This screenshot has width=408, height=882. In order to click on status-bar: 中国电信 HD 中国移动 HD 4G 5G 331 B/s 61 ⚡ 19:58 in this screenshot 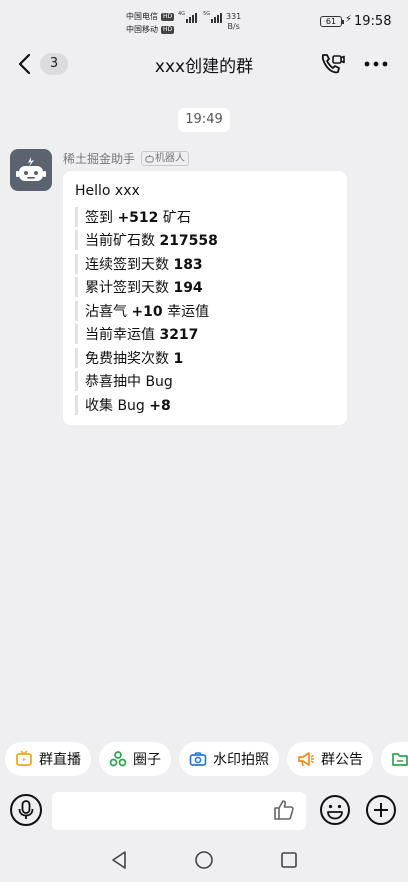, I will do `click(204, 22)`.